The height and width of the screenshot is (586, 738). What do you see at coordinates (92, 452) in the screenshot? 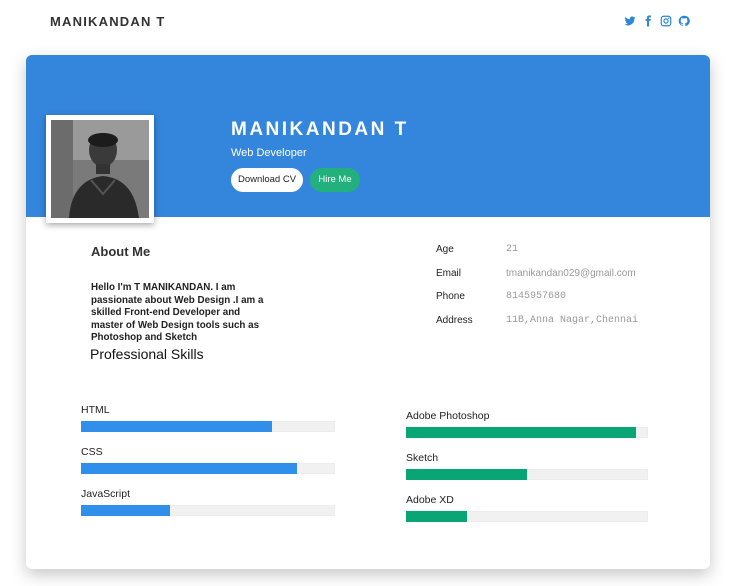
I see `skill-label: CSS` at bounding box center [92, 452].